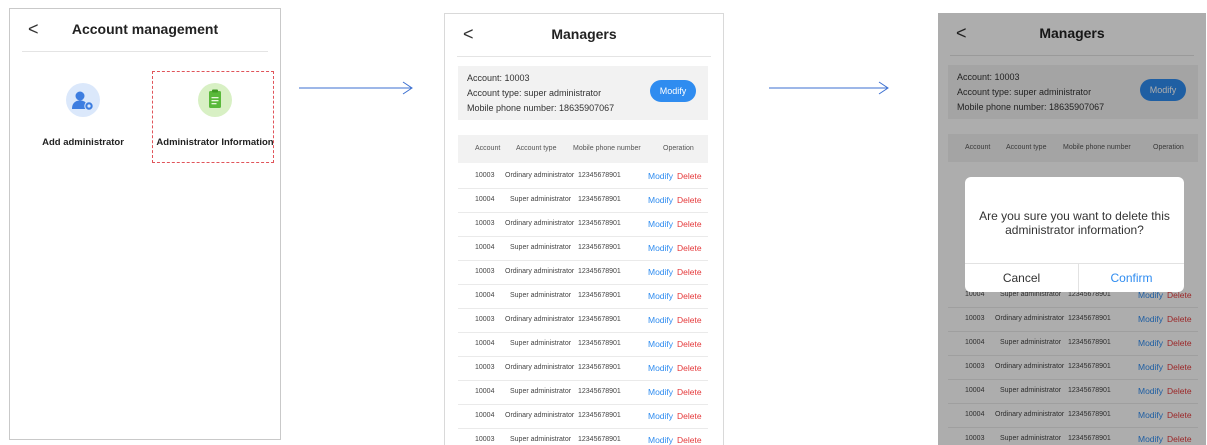 This screenshot has width=1207, height=445. What do you see at coordinates (215, 100) in the screenshot?
I see `clipboard-icon` at bounding box center [215, 100].